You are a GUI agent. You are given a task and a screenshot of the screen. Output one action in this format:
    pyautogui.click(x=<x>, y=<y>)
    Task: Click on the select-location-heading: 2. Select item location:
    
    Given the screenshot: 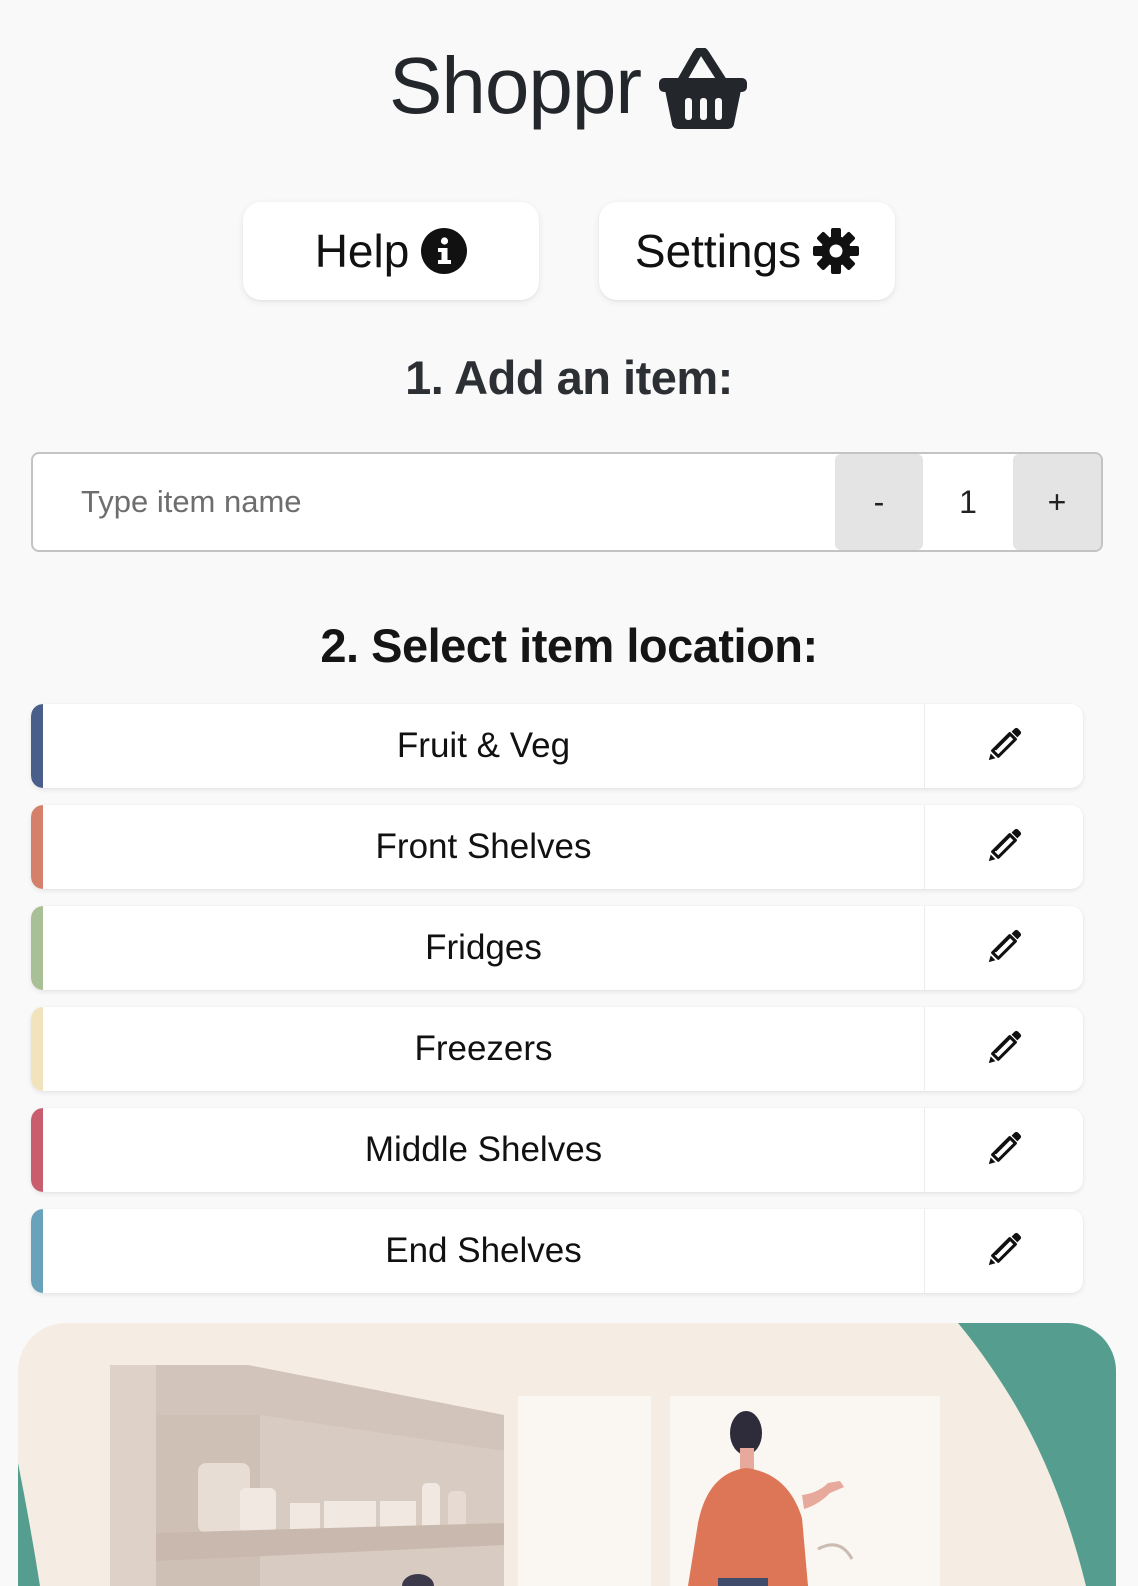 What is the action you would take?
    pyautogui.click(x=569, y=645)
    